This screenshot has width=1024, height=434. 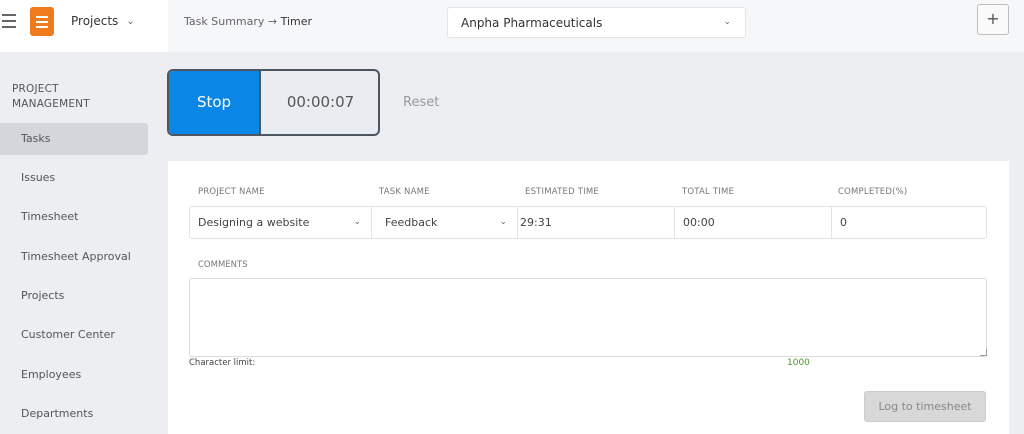 I want to click on sidebar-item-timesheet: Timesheet, so click(x=74, y=217).